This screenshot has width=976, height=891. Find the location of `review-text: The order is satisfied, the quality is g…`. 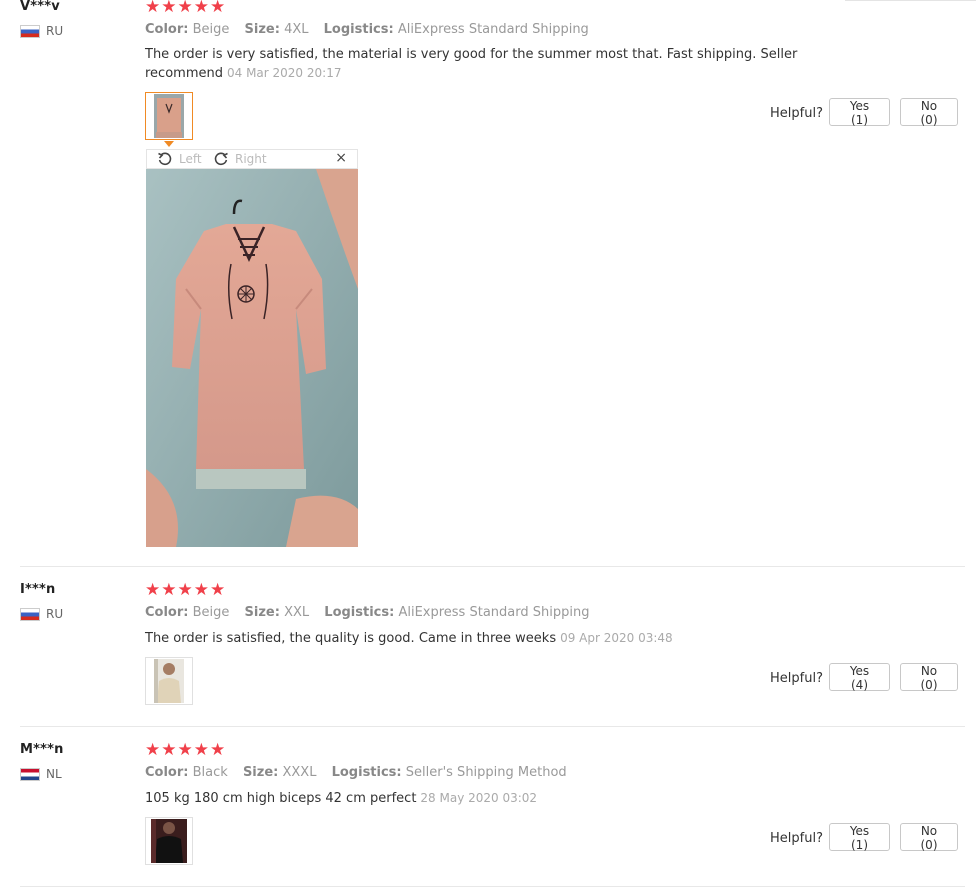

review-text: The order is satisfied, the quality is g… is located at coordinates (535, 638).